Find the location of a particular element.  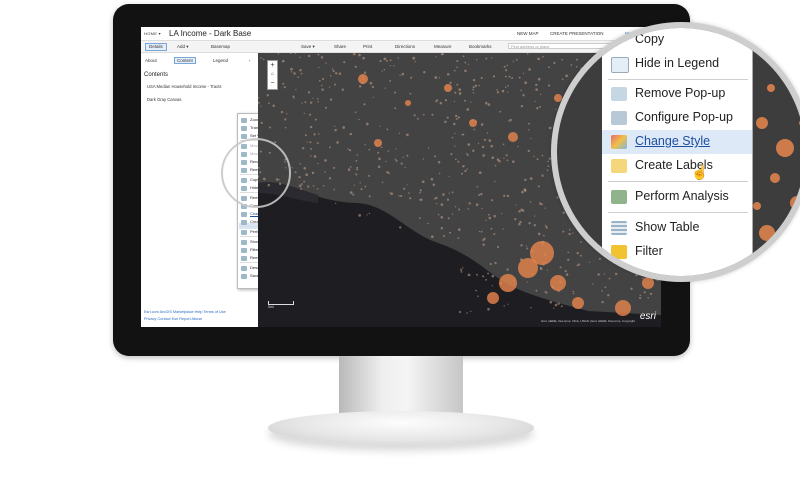

layer-item-basemap: Dark Gray Canvas is located at coordinates (164, 99).